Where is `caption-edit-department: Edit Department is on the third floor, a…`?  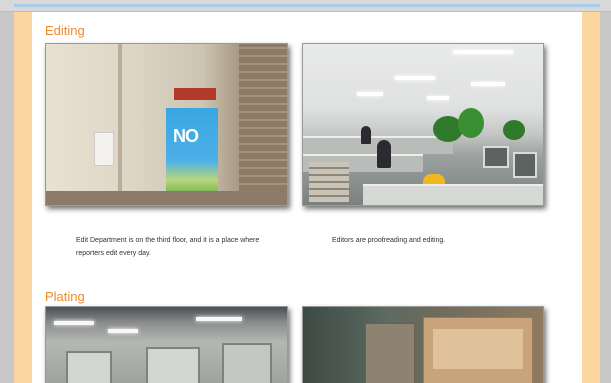 caption-edit-department: Edit Department is on the third floor, a… is located at coordinates (168, 247).